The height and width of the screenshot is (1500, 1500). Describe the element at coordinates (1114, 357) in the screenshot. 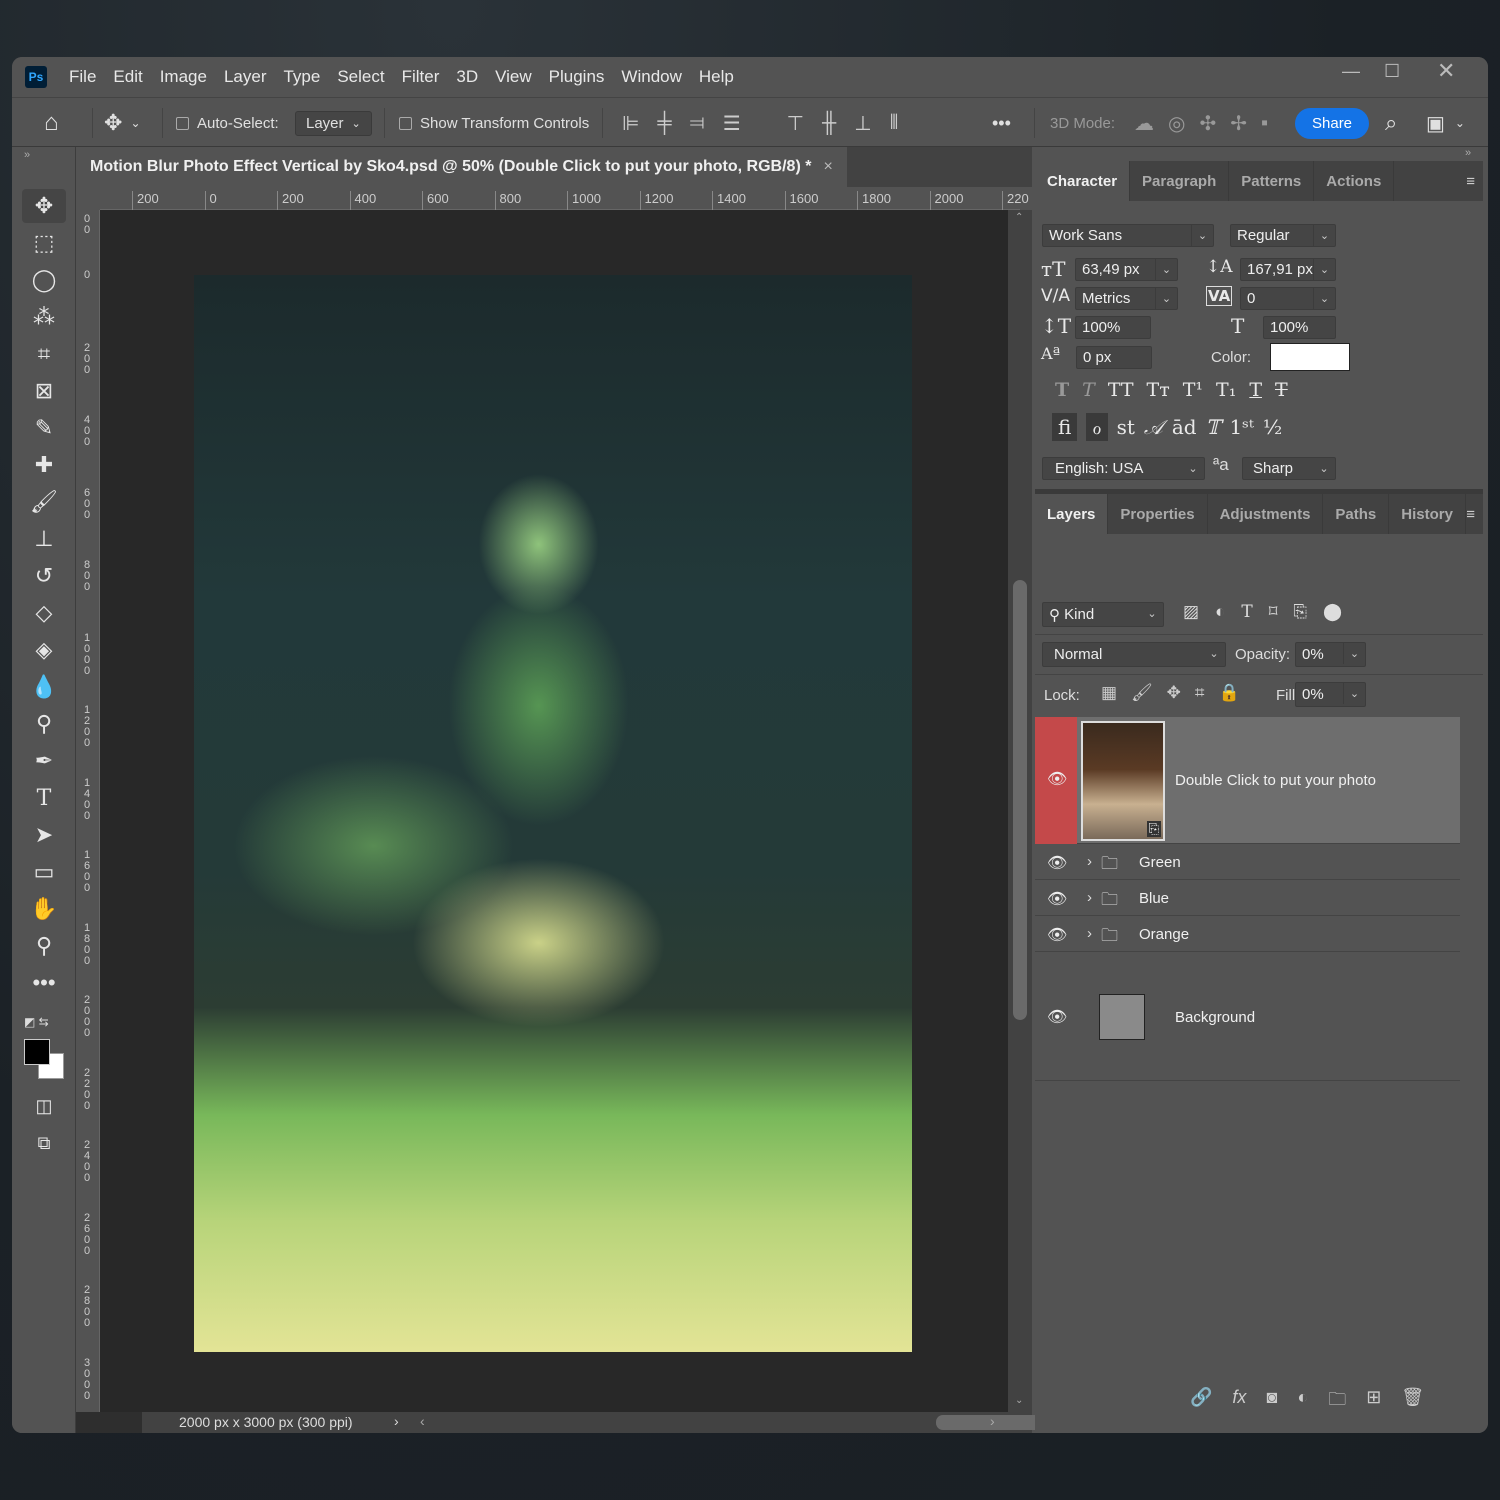

I see `baseline-shift-field: 0 px` at that location.